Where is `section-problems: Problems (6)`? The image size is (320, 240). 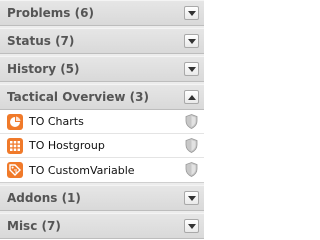
section-problems: Problems (6) is located at coordinates (102, 13).